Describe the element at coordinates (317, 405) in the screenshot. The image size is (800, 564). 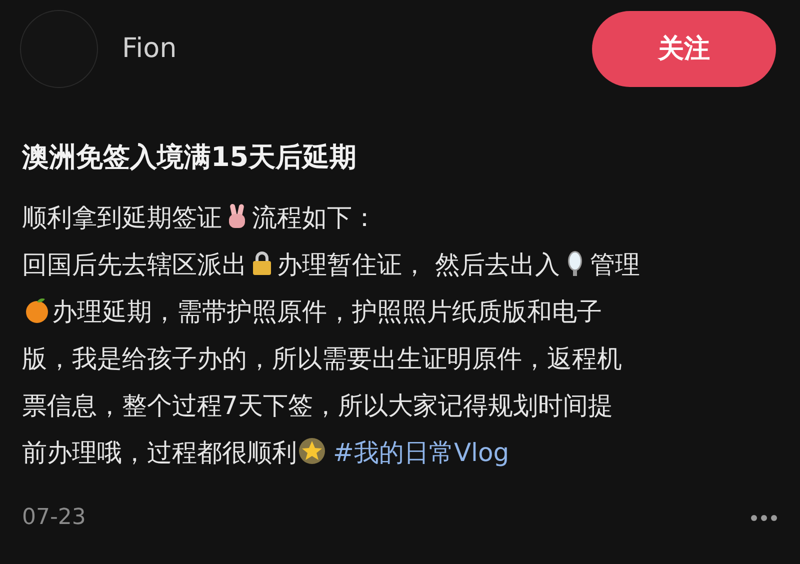
I see `post-text: 票信息，整个过程7天下签，所以大家记得规划时间提` at that location.